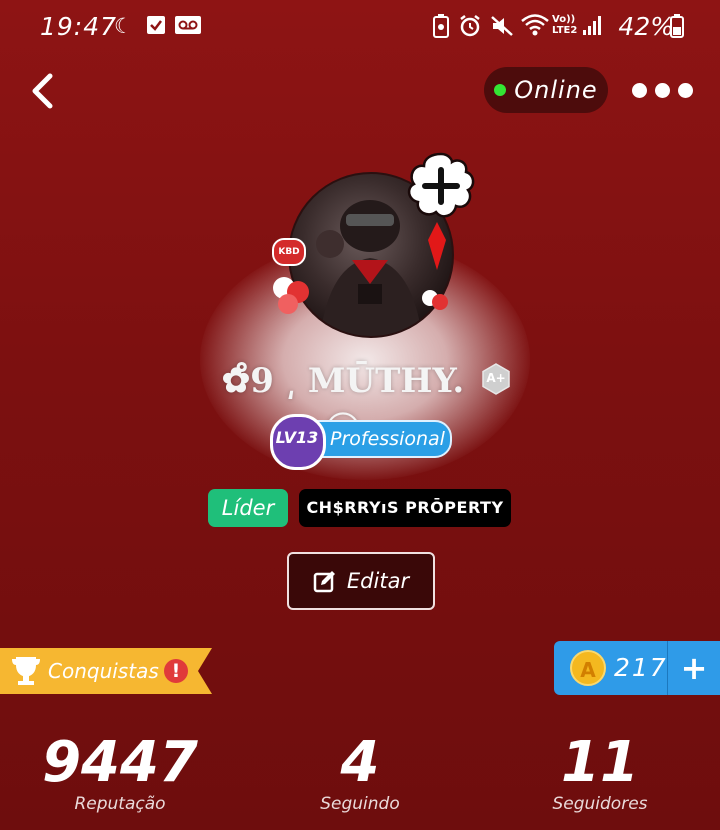 This screenshot has height=830, width=720. I want to click on coin-count: 217, so click(641, 667).